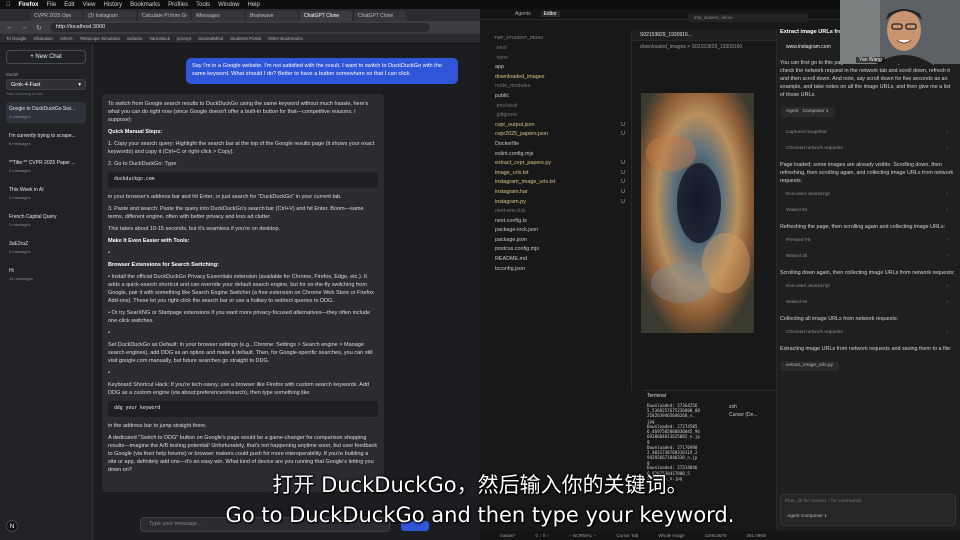 The image size is (960, 540). Describe the element at coordinates (100, 38) in the screenshot. I see `bookmark-item: Telescope Simulator` at that location.